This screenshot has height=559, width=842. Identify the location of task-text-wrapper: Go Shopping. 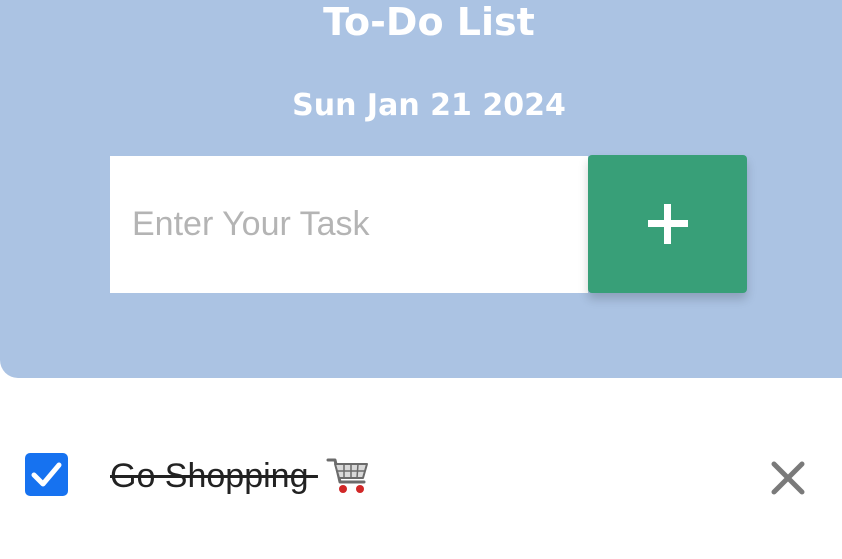
(240, 476).